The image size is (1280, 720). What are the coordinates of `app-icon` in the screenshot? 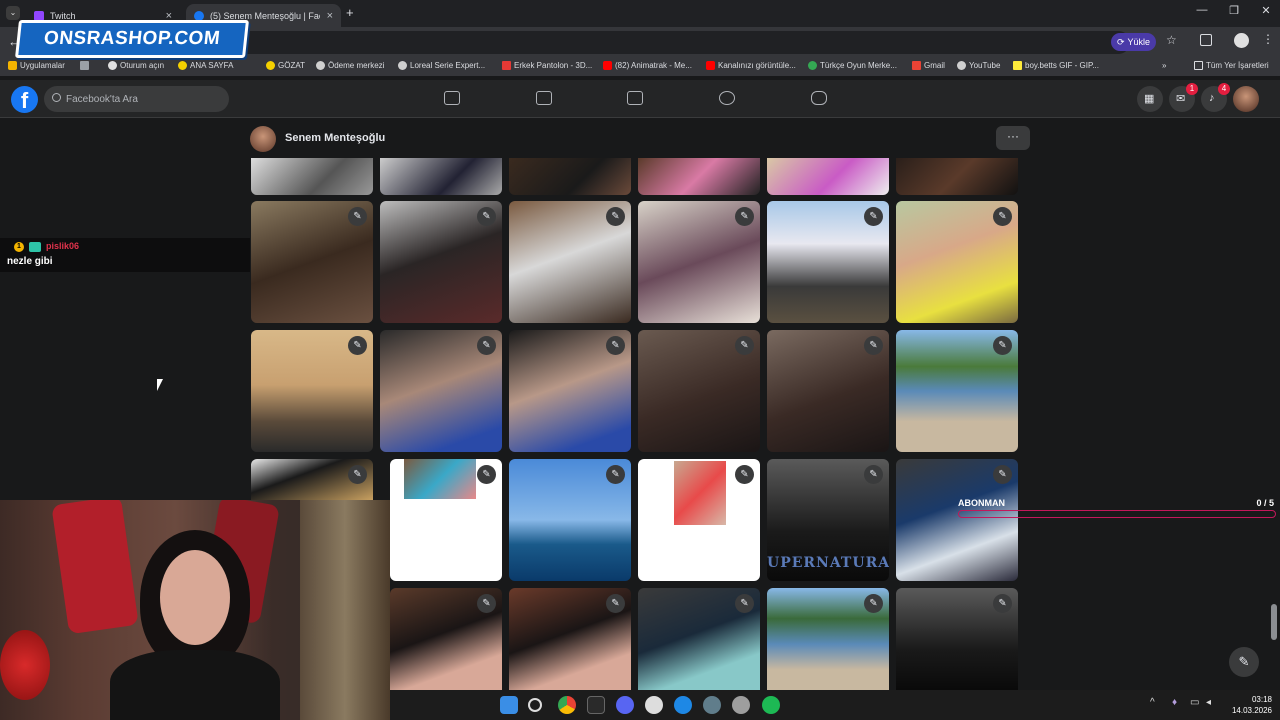 It's located at (741, 705).